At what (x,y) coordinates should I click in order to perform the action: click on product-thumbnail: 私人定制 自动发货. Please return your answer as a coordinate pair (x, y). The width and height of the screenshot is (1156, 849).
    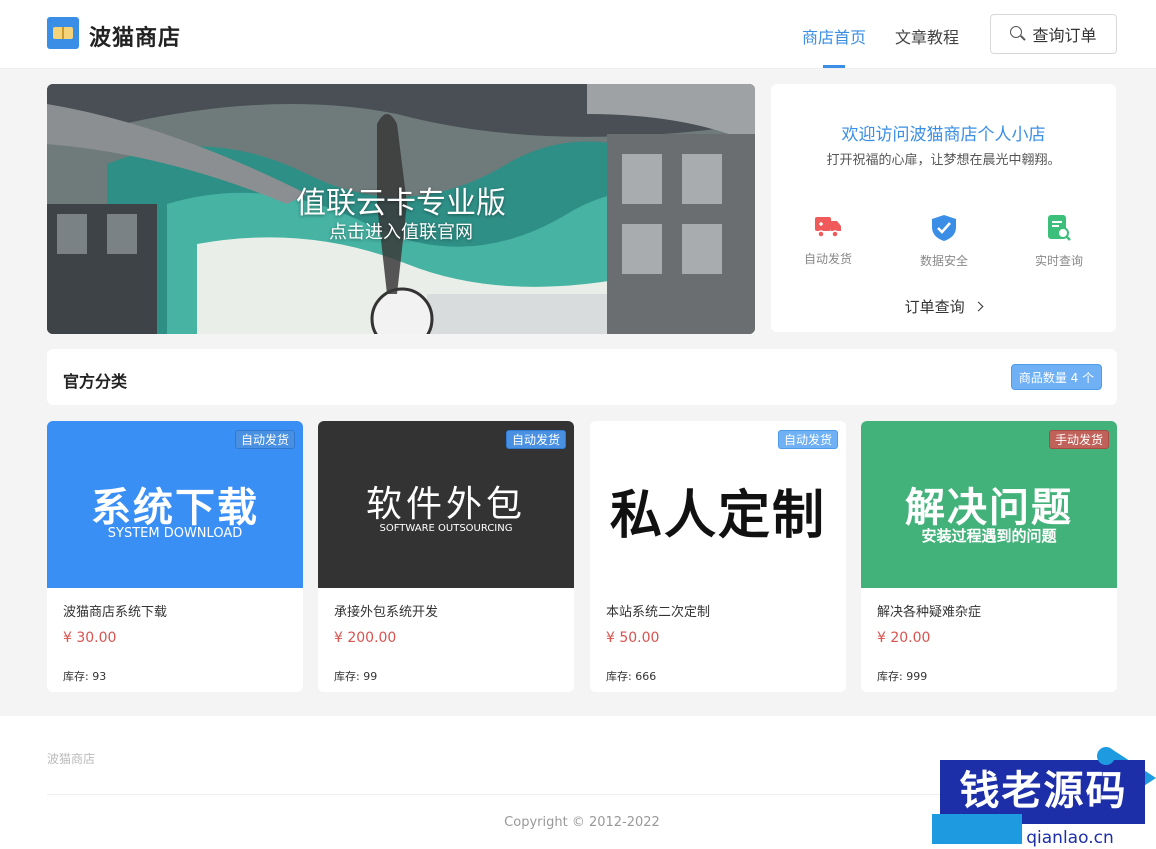
    Looking at the image, I should click on (718, 504).